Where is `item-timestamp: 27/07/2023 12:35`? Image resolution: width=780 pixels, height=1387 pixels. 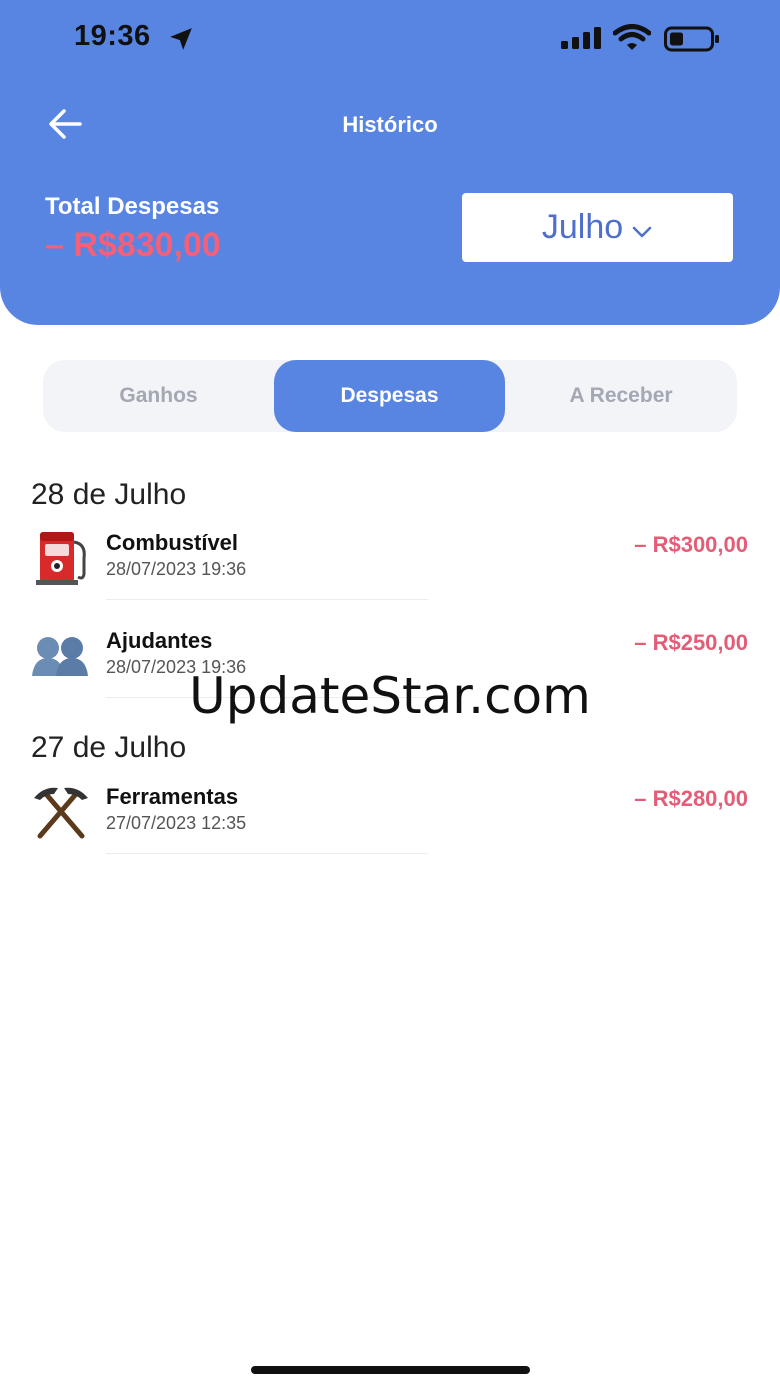
item-timestamp: 27/07/2023 12:35 is located at coordinates (176, 823).